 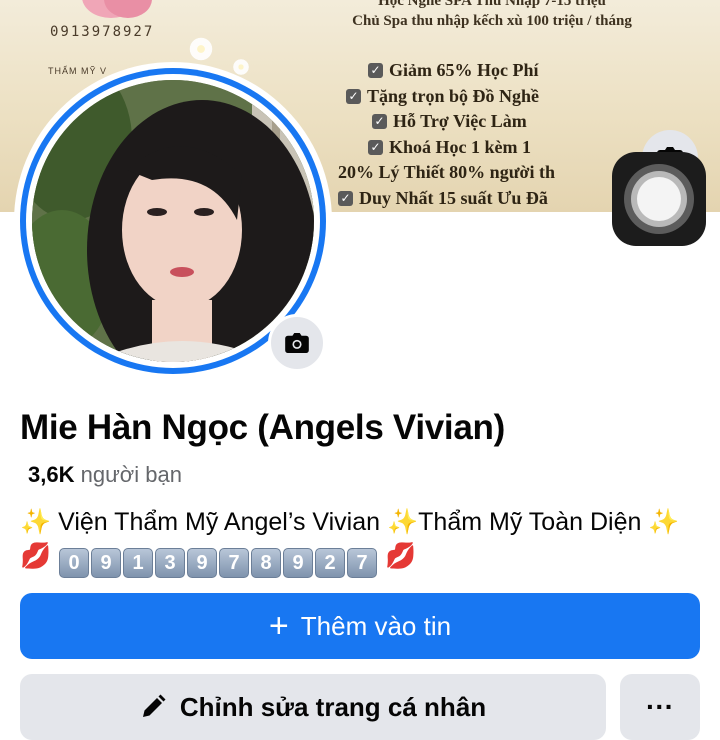 What do you see at coordinates (446, 122) in the screenshot?
I see `benefit-item: ✓ Hỗ Trợ Việc Làm` at bounding box center [446, 122].